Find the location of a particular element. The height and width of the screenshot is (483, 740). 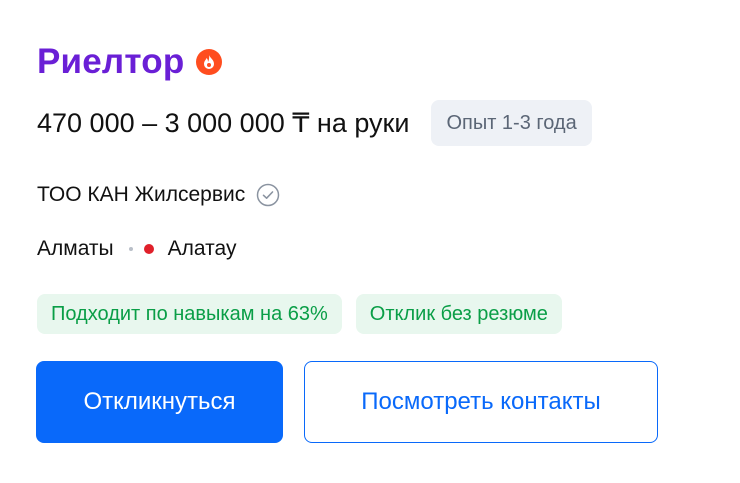

experience-badge: Опыт 1-3 года is located at coordinates (511, 123).